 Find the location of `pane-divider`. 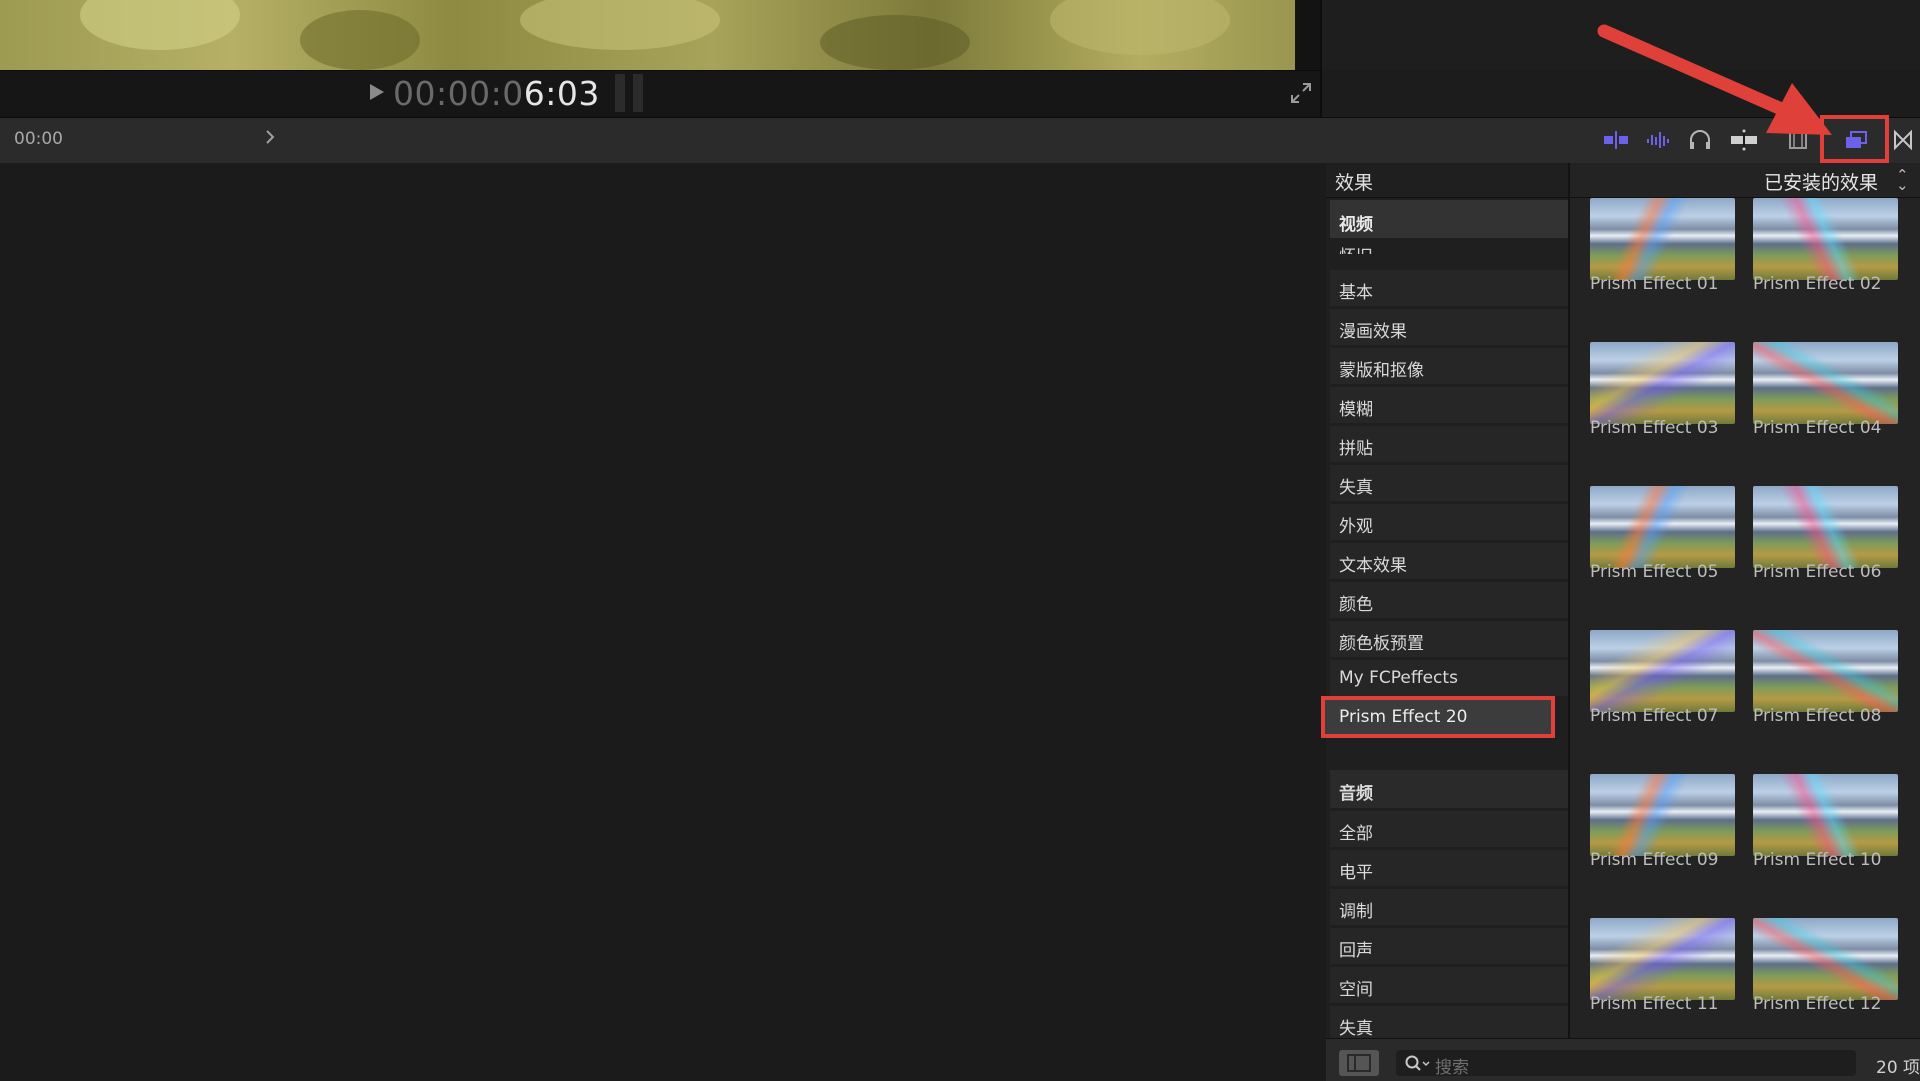

pane-divider is located at coordinates (1321, 58).